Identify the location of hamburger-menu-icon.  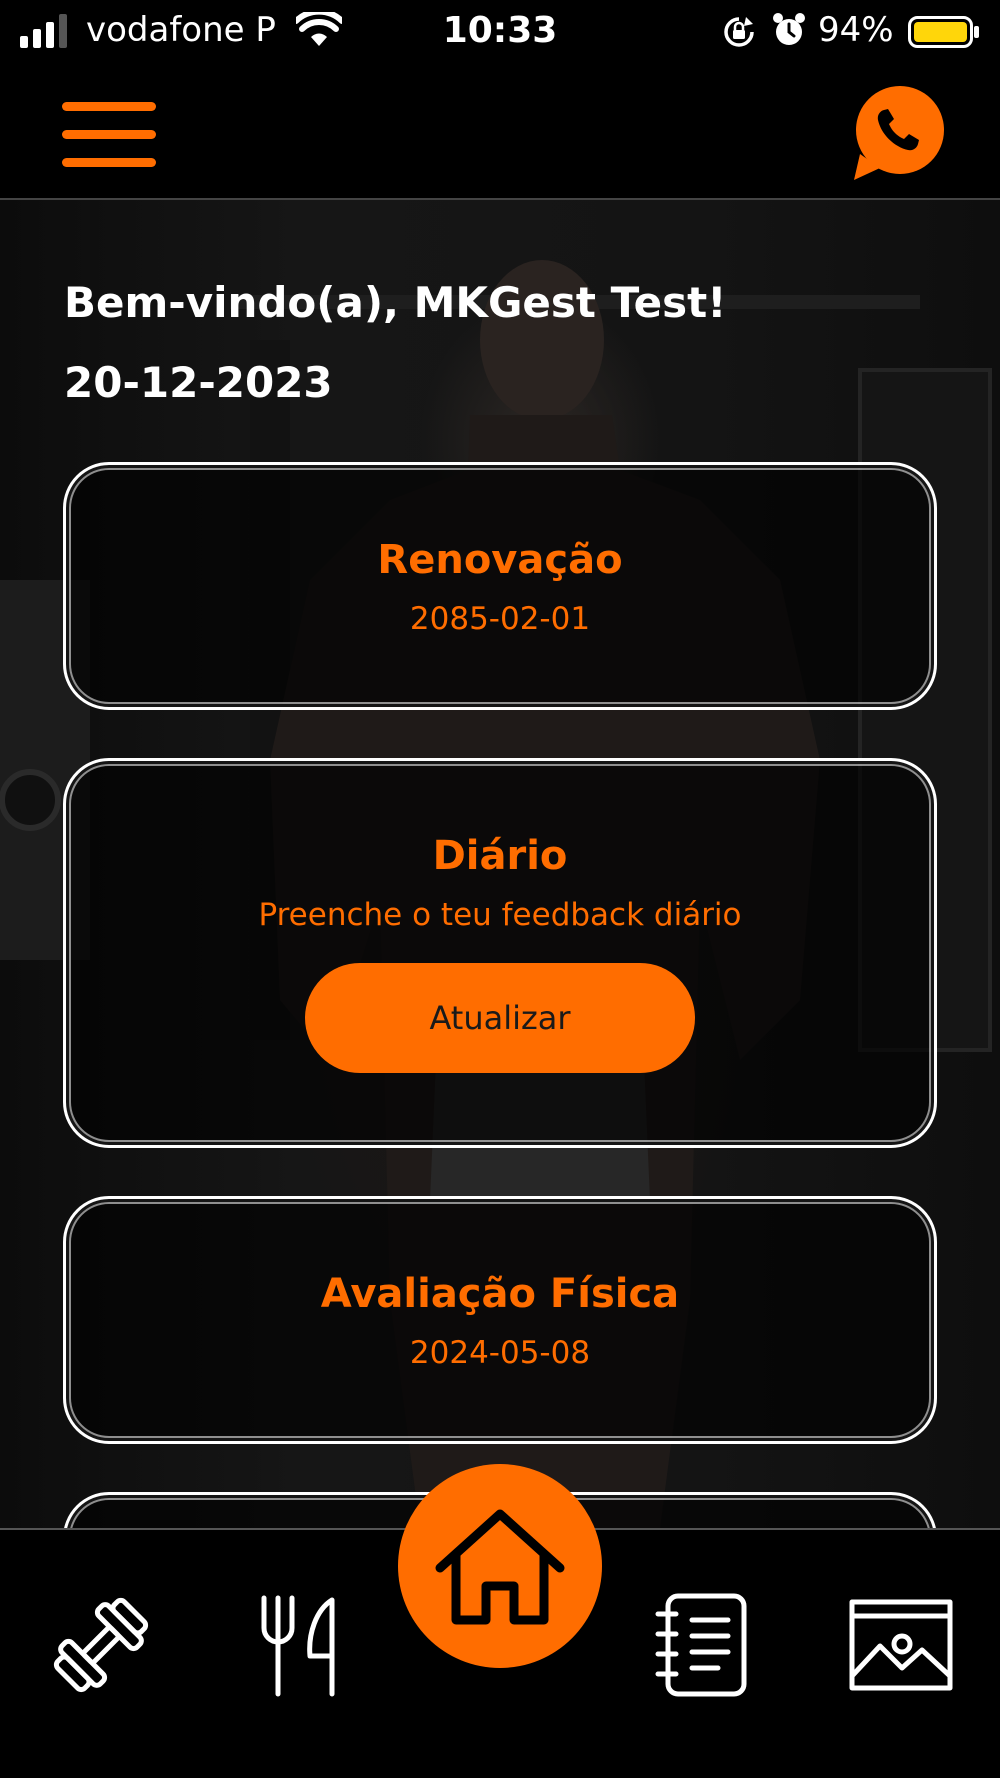
(109, 135).